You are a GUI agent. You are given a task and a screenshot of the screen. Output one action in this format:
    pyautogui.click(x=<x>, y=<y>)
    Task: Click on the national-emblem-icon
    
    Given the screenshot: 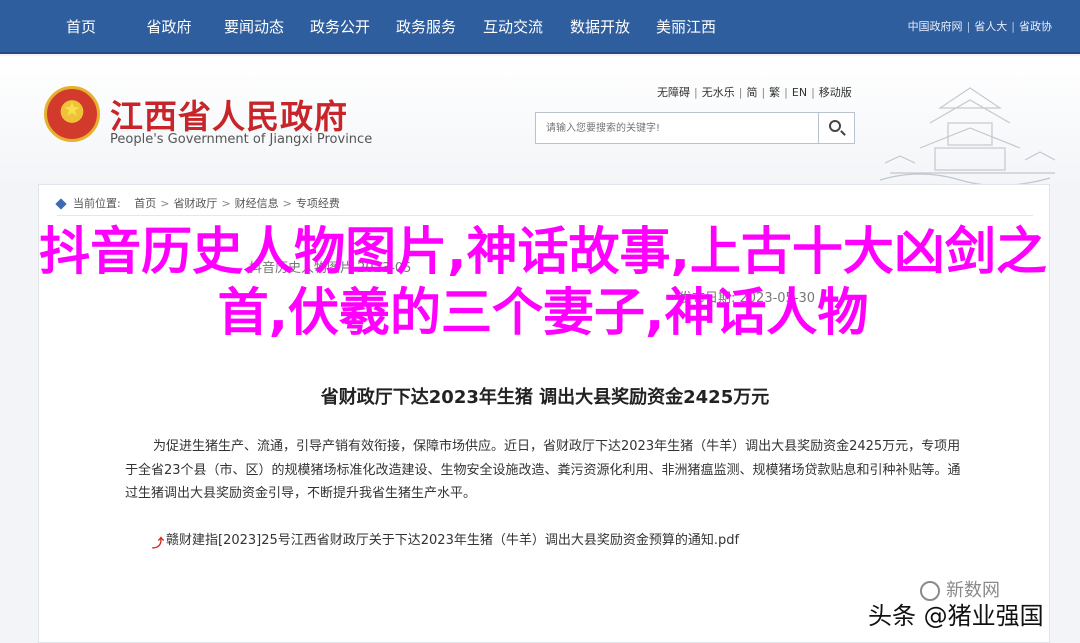 What is the action you would take?
    pyautogui.click(x=72, y=114)
    